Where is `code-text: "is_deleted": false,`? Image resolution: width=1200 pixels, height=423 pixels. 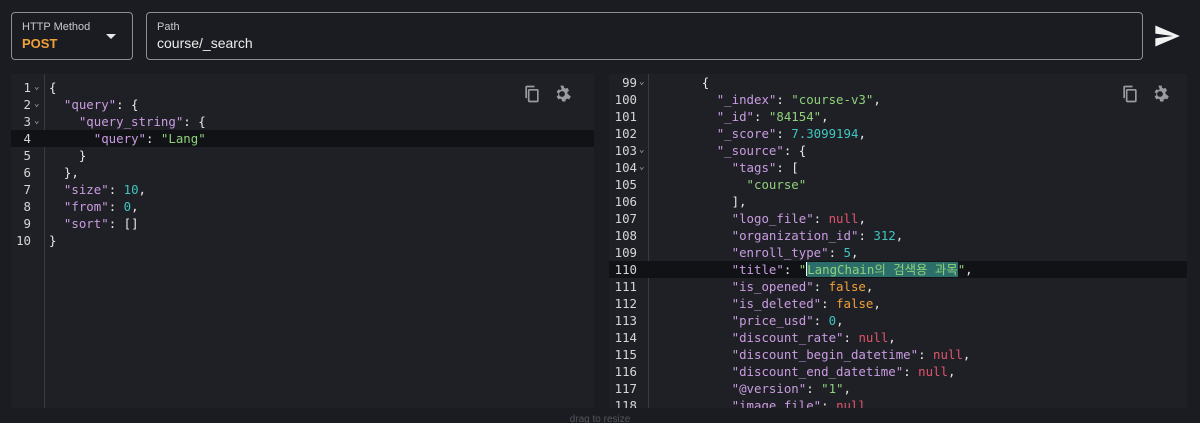 code-text: "is_deleted": false, is located at coordinates (769, 303).